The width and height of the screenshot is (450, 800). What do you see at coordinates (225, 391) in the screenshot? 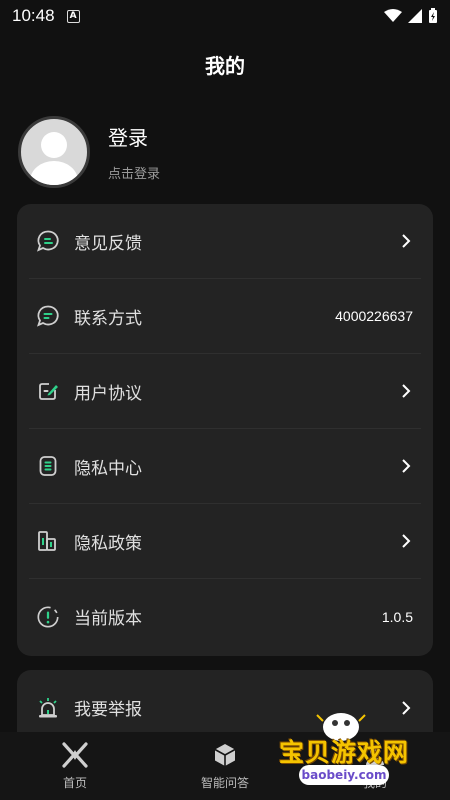
I see `menu-item-user-agreement: 用户协议` at bounding box center [225, 391].